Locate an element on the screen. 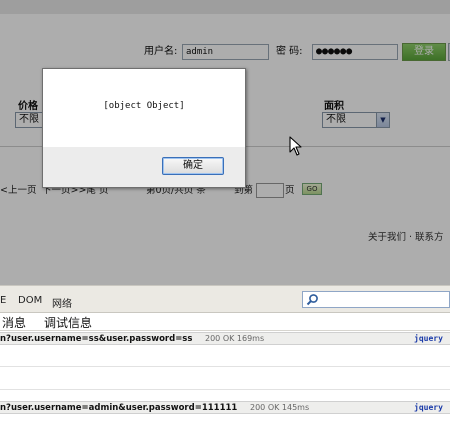  devtools-subtabs: 消息 调试信息 is located at coordinates (225, 322).